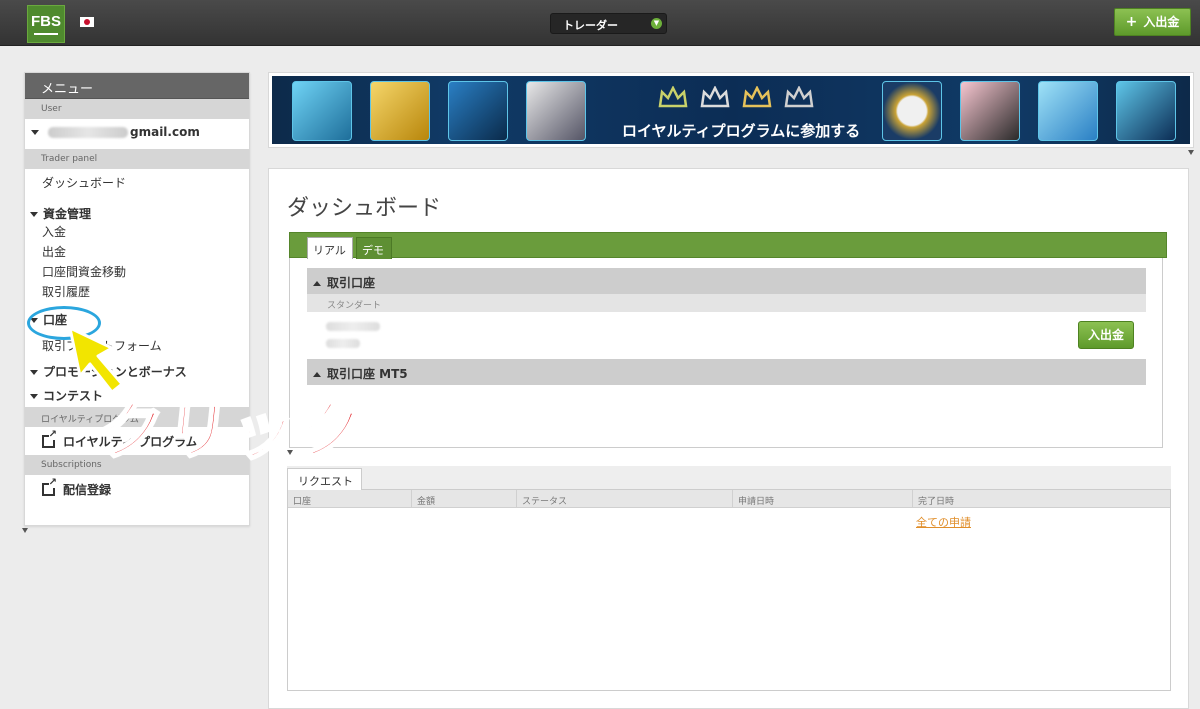 Image resolution: width=1200 pixels, height=709 pixels. I want to click on sidebar-item-withdraw: 出金, so click(137, 251).